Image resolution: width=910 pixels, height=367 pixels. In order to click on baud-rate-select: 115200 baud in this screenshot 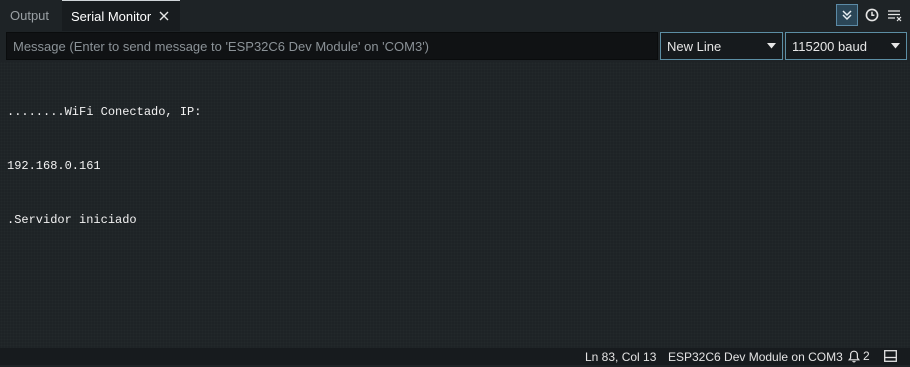, I will do `click(846, 46)`.